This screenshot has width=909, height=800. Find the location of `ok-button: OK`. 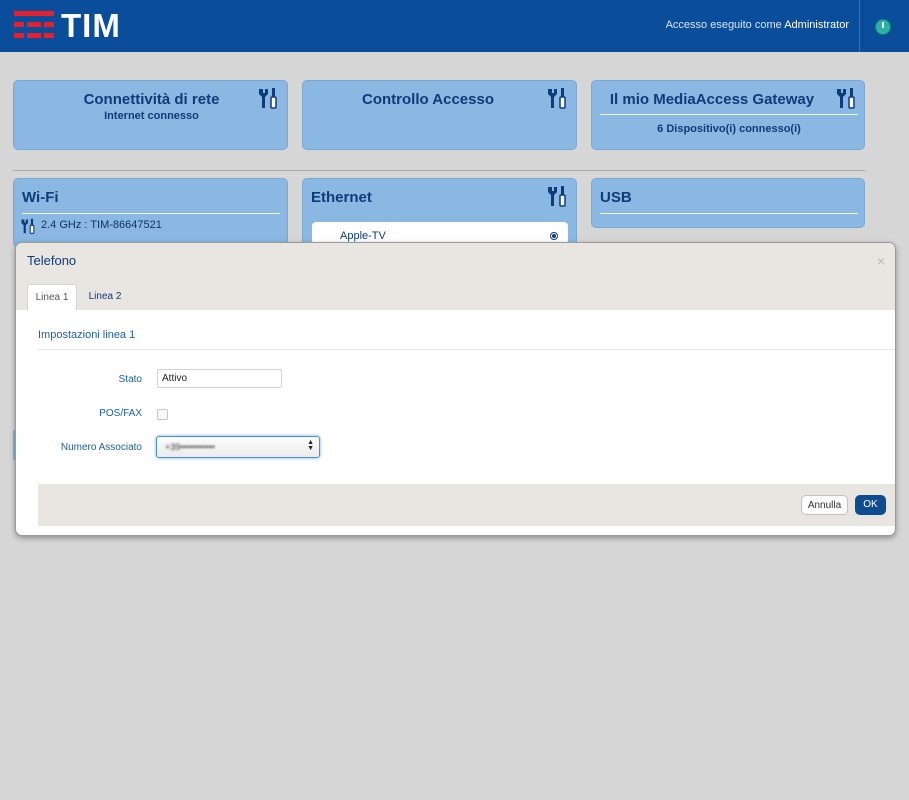

ok-button: OK is located at coordinates (870, 505).